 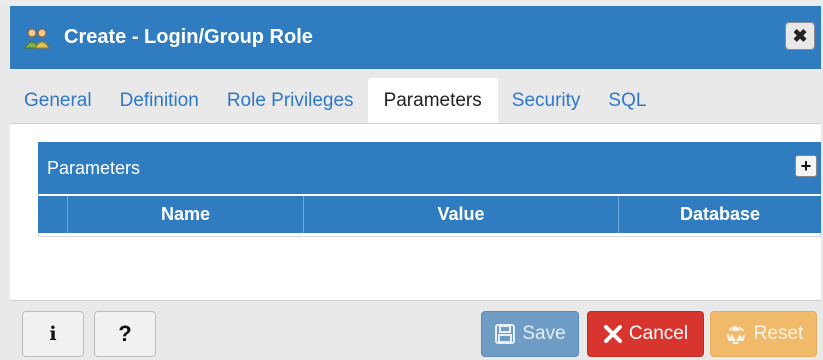 I want to click on plus-icon: +, so click(x=806, y=166).